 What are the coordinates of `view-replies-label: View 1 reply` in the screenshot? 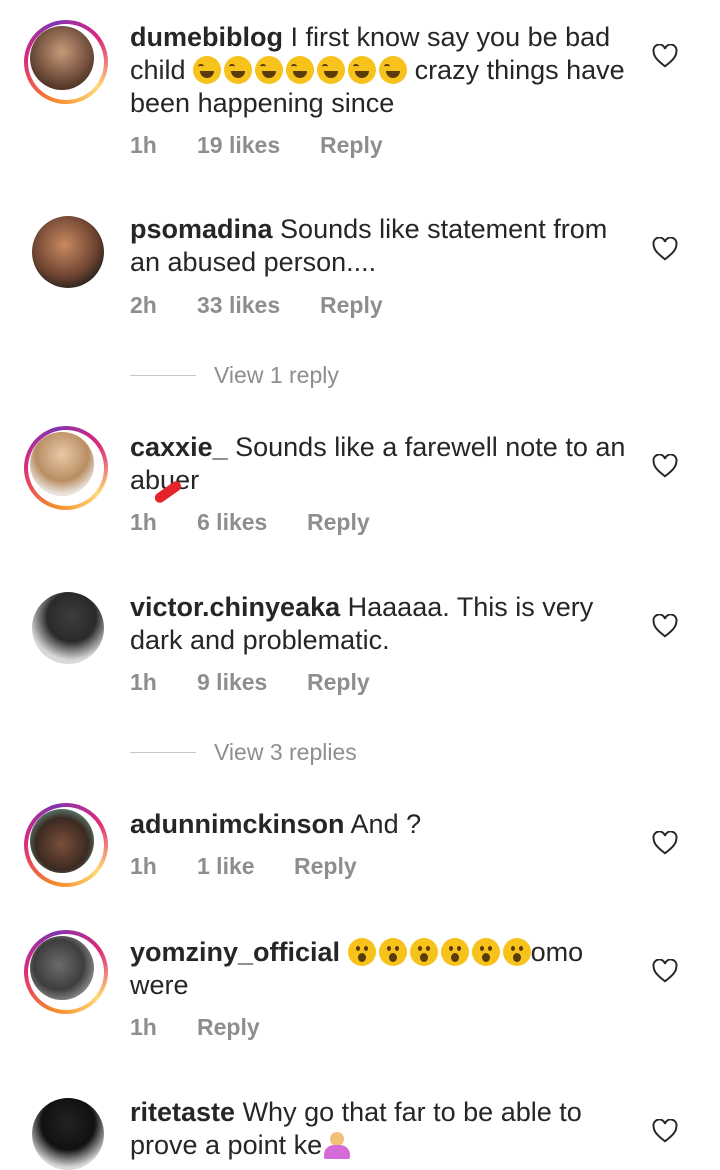 It's located at (276, 374).